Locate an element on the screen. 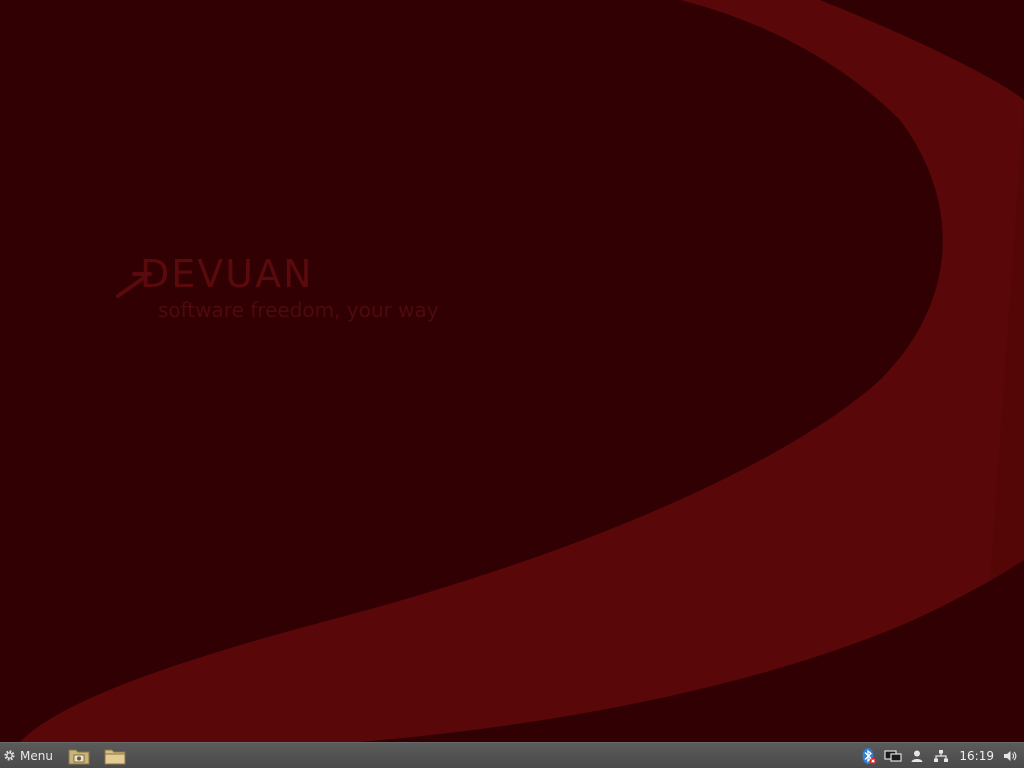 The height and width of the screenshot is (768, 1024). display-switch-icon is located at coordinates (893, 755).